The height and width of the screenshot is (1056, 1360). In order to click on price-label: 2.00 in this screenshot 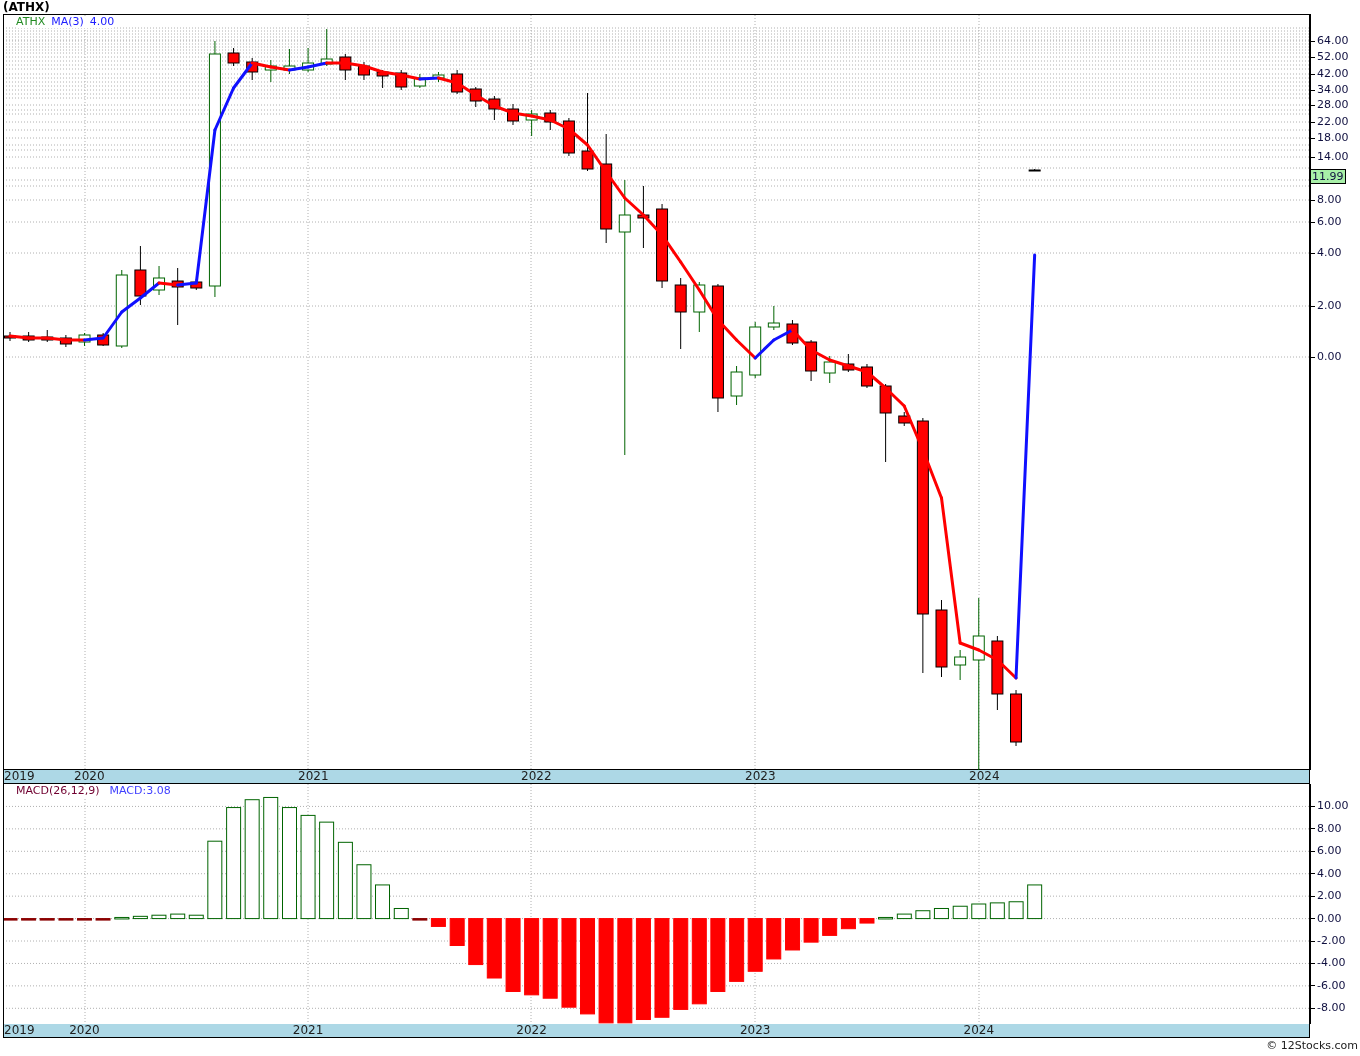, I will do `click(1329, 306)`.